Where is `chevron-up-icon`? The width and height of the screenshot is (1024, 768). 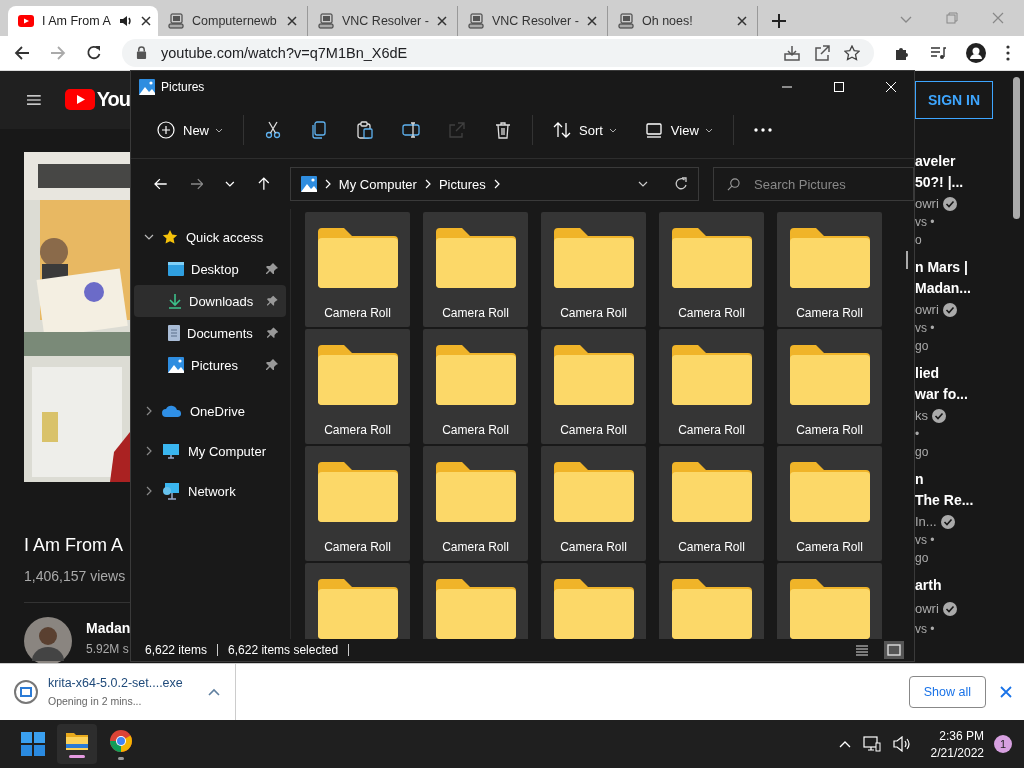
chevron-up-icon is located at coordinates (214, 691).